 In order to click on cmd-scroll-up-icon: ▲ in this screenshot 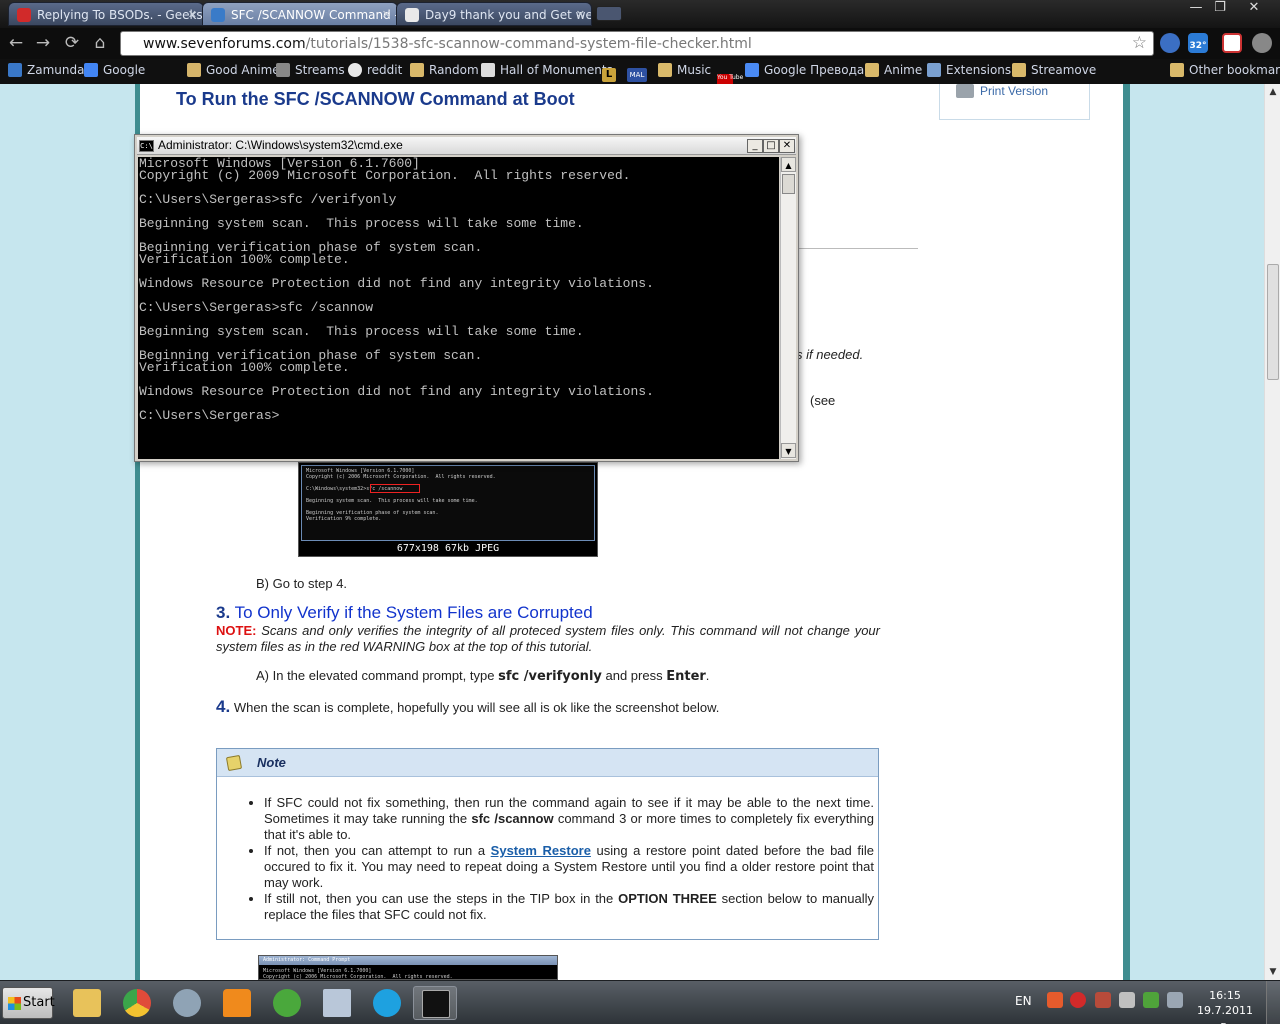, I will do `click(788, 164)`.